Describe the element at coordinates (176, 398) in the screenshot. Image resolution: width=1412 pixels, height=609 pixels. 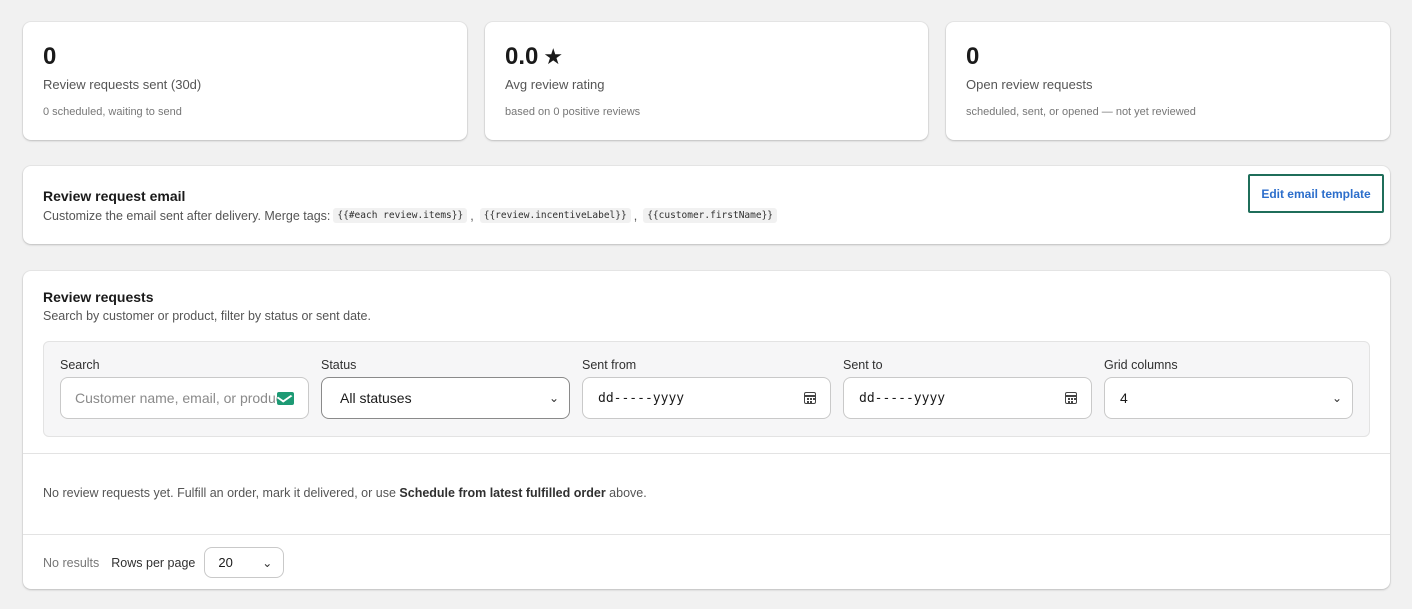
I see `search-input` at that location.